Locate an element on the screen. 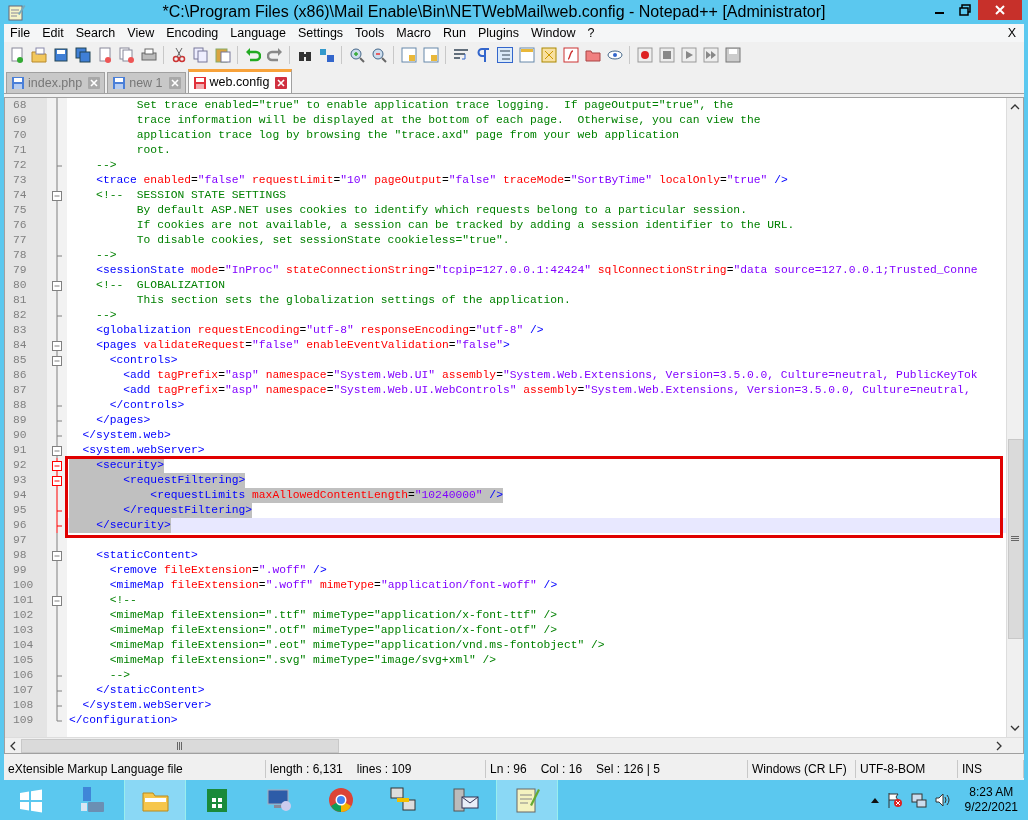 The height and width of the screenshot is (820, 1028). line-number: 108 is located at coordinates (26, 705).